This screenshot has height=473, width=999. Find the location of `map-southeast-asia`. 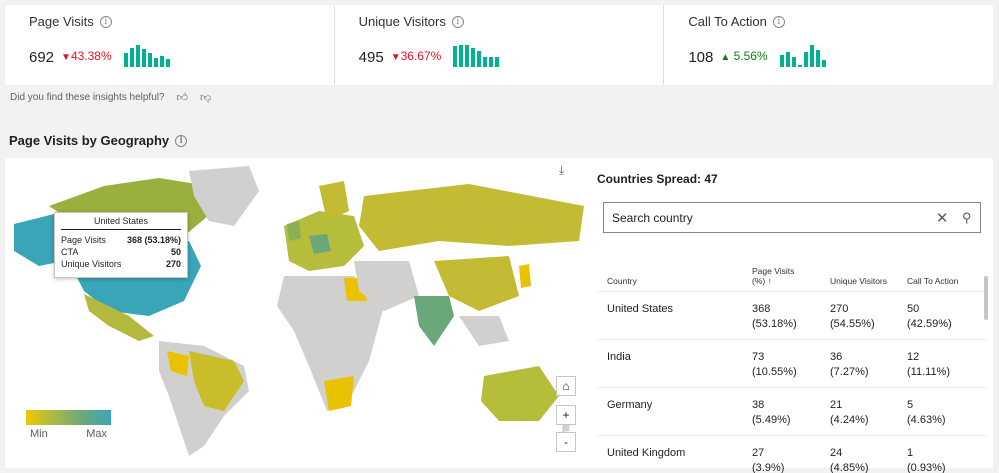

map-southeast-asia is located at coordinates (484, 331).